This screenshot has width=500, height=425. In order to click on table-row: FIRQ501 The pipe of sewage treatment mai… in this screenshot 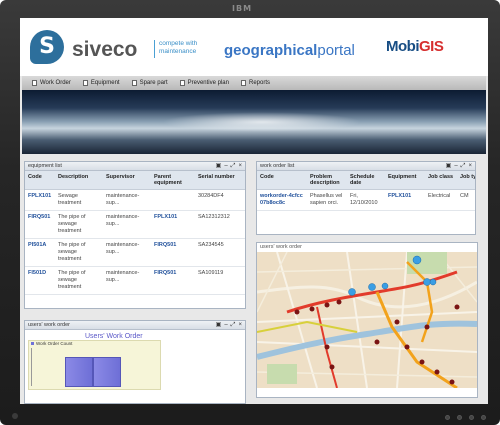, I will do `click(135, 224)`.